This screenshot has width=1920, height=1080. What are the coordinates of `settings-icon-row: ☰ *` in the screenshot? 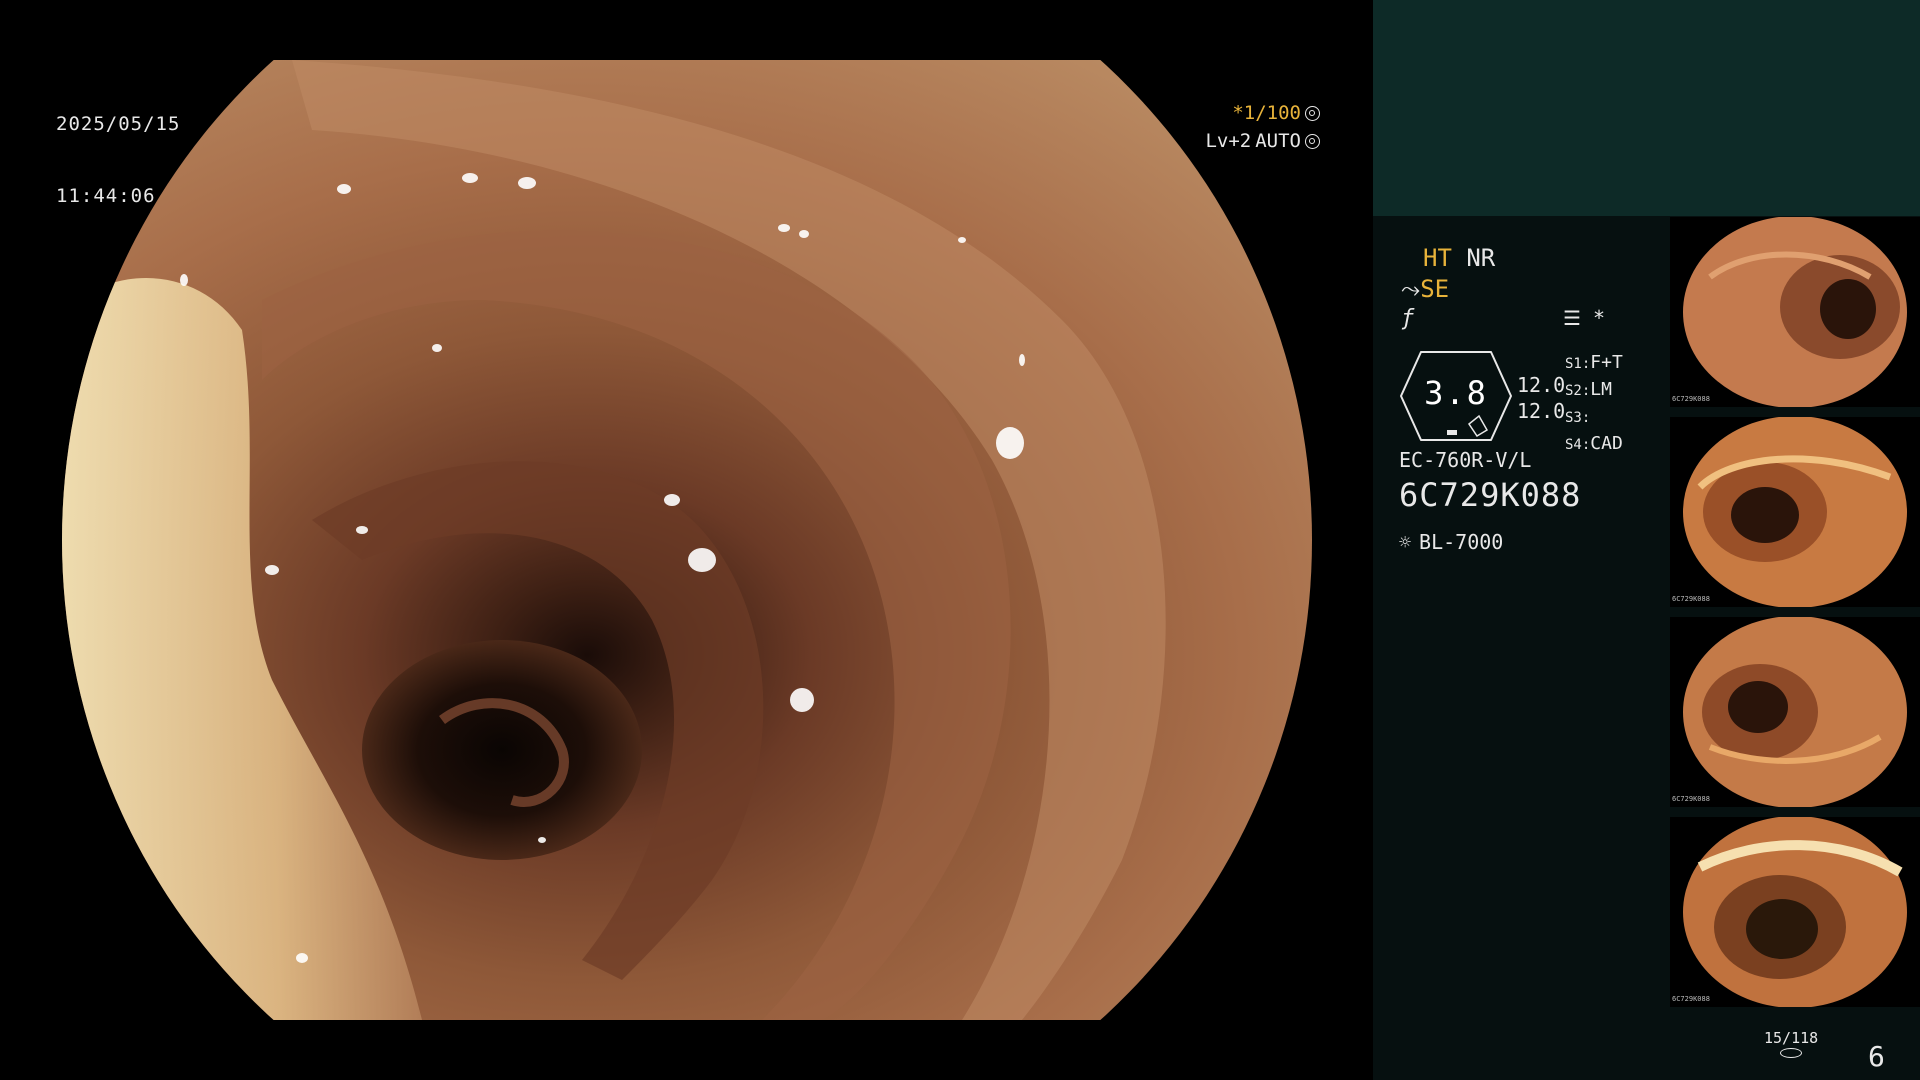 It's located at (1584, 318).